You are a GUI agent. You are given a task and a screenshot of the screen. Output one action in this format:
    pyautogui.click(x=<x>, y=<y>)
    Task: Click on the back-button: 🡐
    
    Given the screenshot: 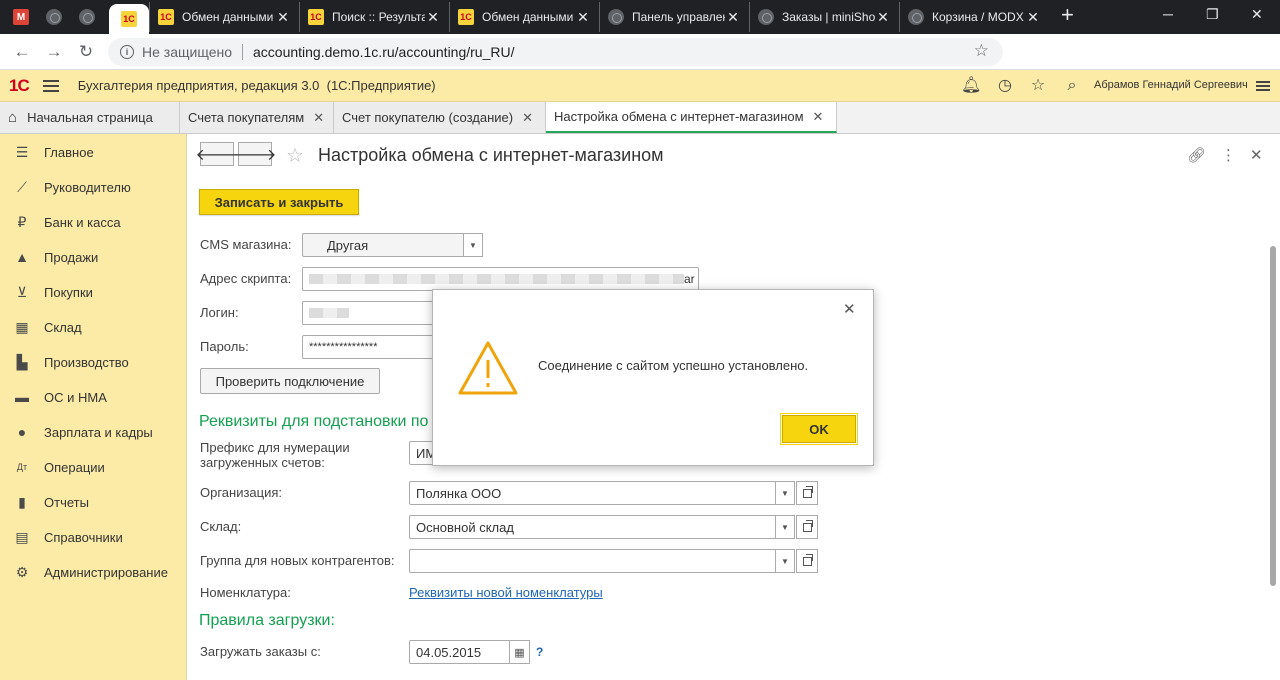 What is the action you would take?
    pyautogui.click(x=217, y=154)
    